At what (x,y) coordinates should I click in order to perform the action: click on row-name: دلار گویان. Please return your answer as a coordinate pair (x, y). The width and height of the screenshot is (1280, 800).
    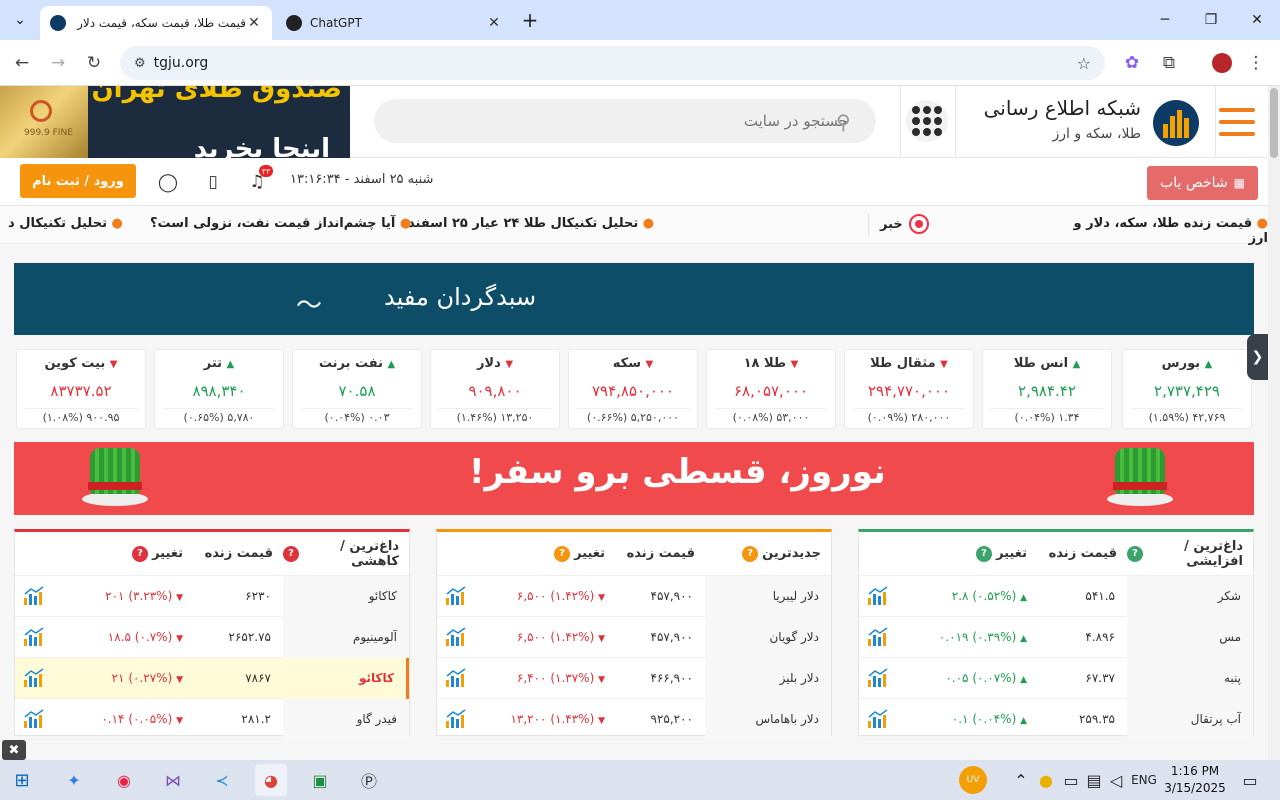
    Looking at the image, I should click on (768, 637).